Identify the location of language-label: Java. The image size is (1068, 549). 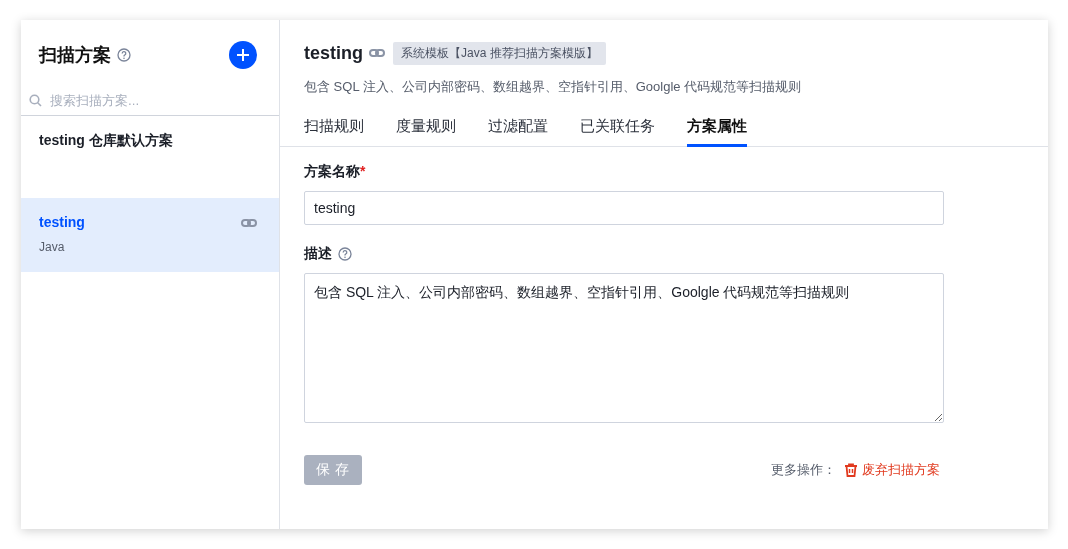
(52, 247).